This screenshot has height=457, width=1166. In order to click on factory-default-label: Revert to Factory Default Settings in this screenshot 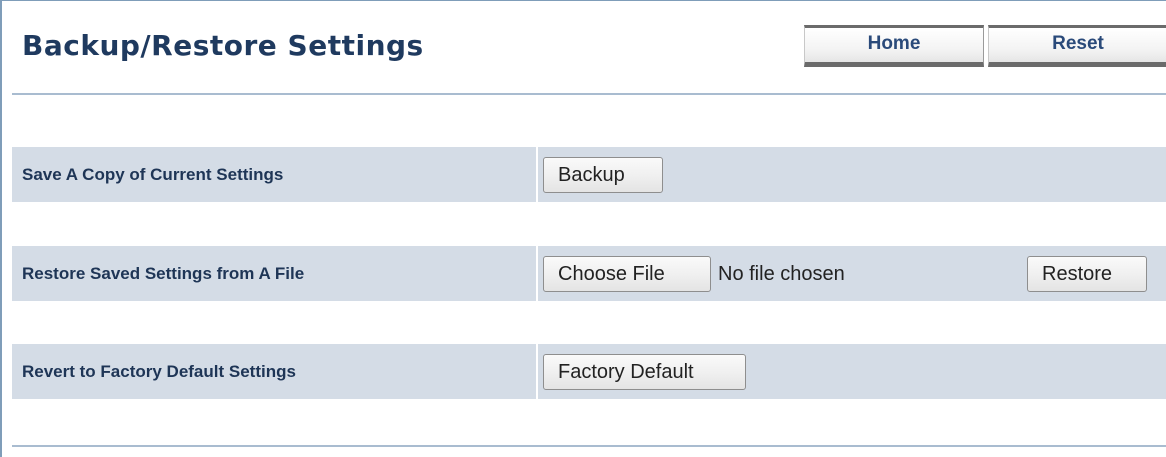, I will do `click(274, 371)`.